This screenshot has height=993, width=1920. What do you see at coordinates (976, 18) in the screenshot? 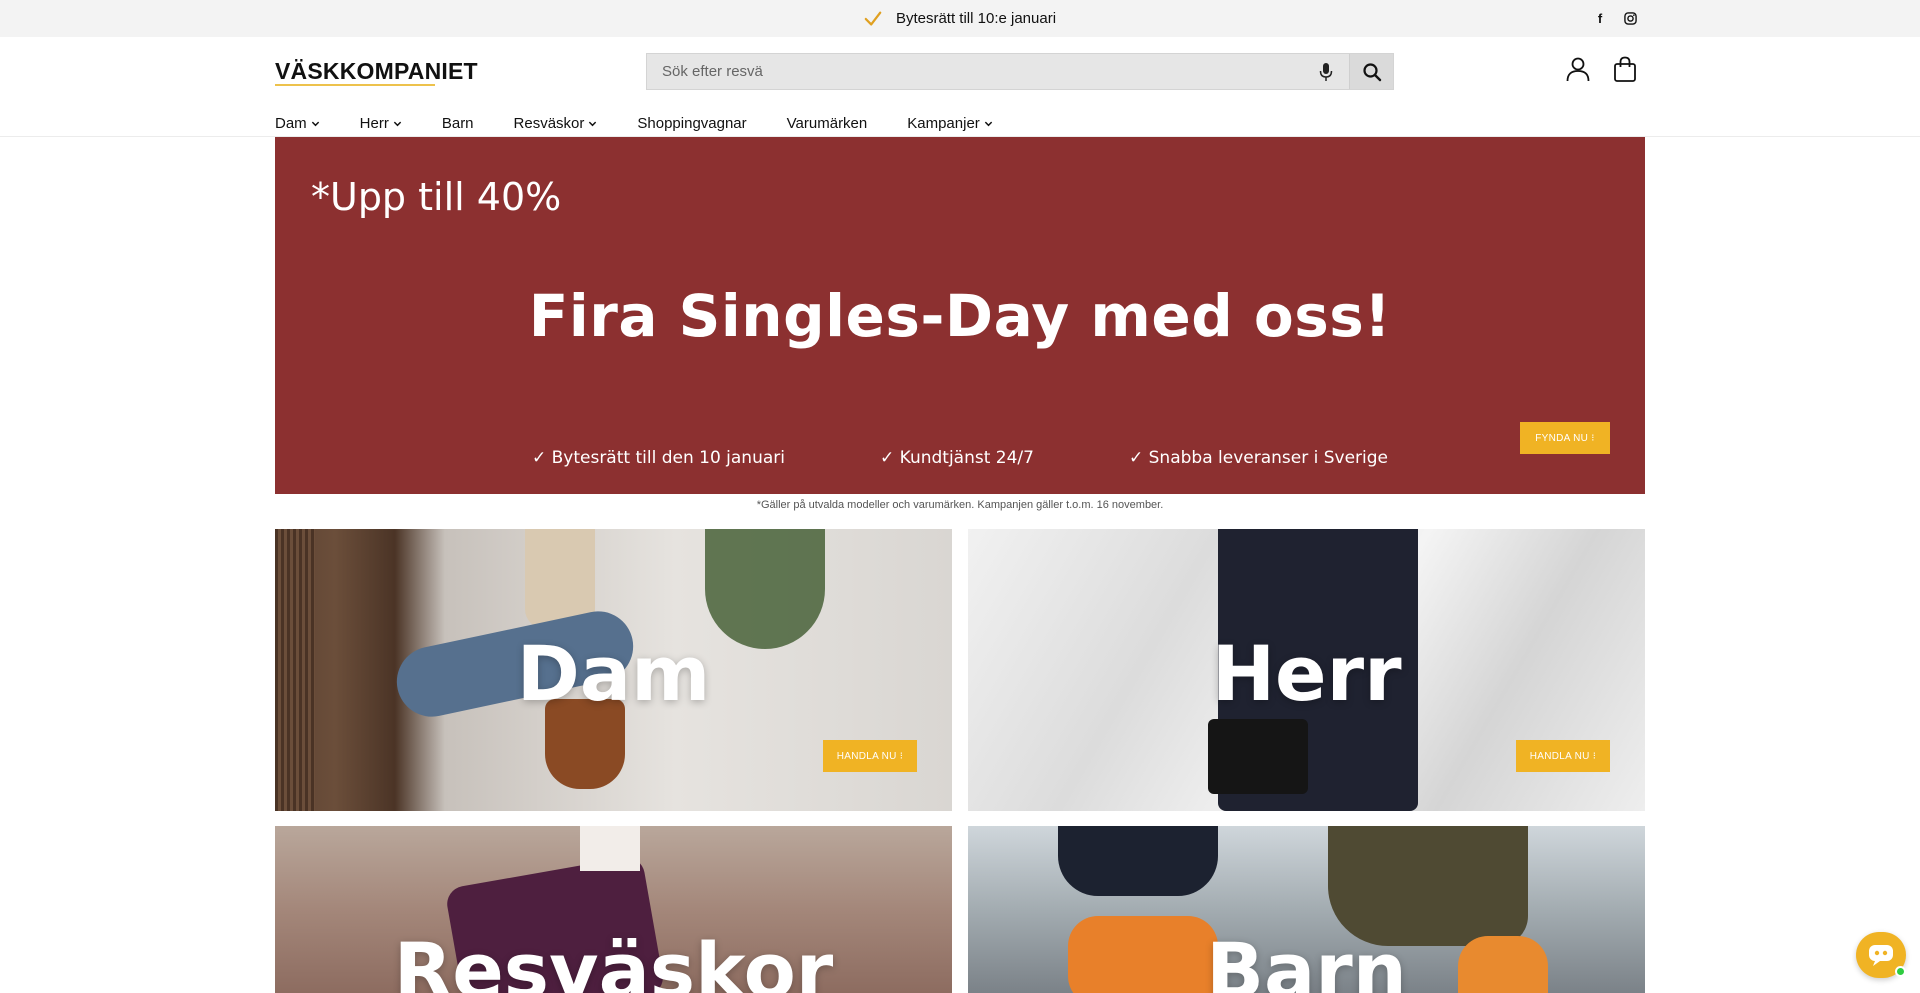
I see `announcement-text: Bytesrätt till 10:e januari` at bounding box center [976, 18].